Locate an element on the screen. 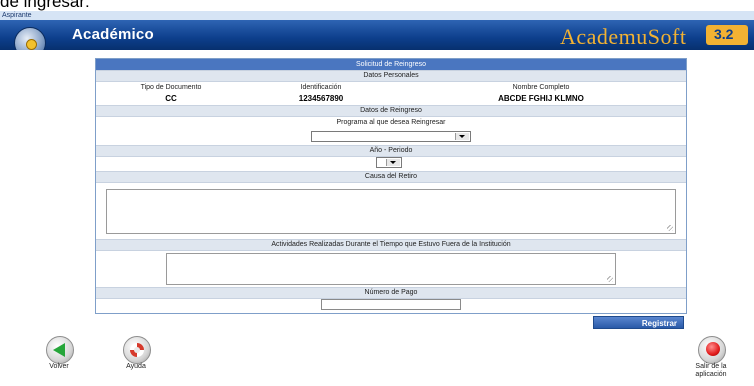  snippet-text: de ingresar: is located at coordinates (45, 5).